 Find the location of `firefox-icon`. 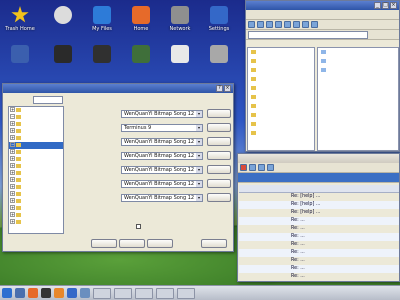

firefox-icon is located at coordinates (59, 293).